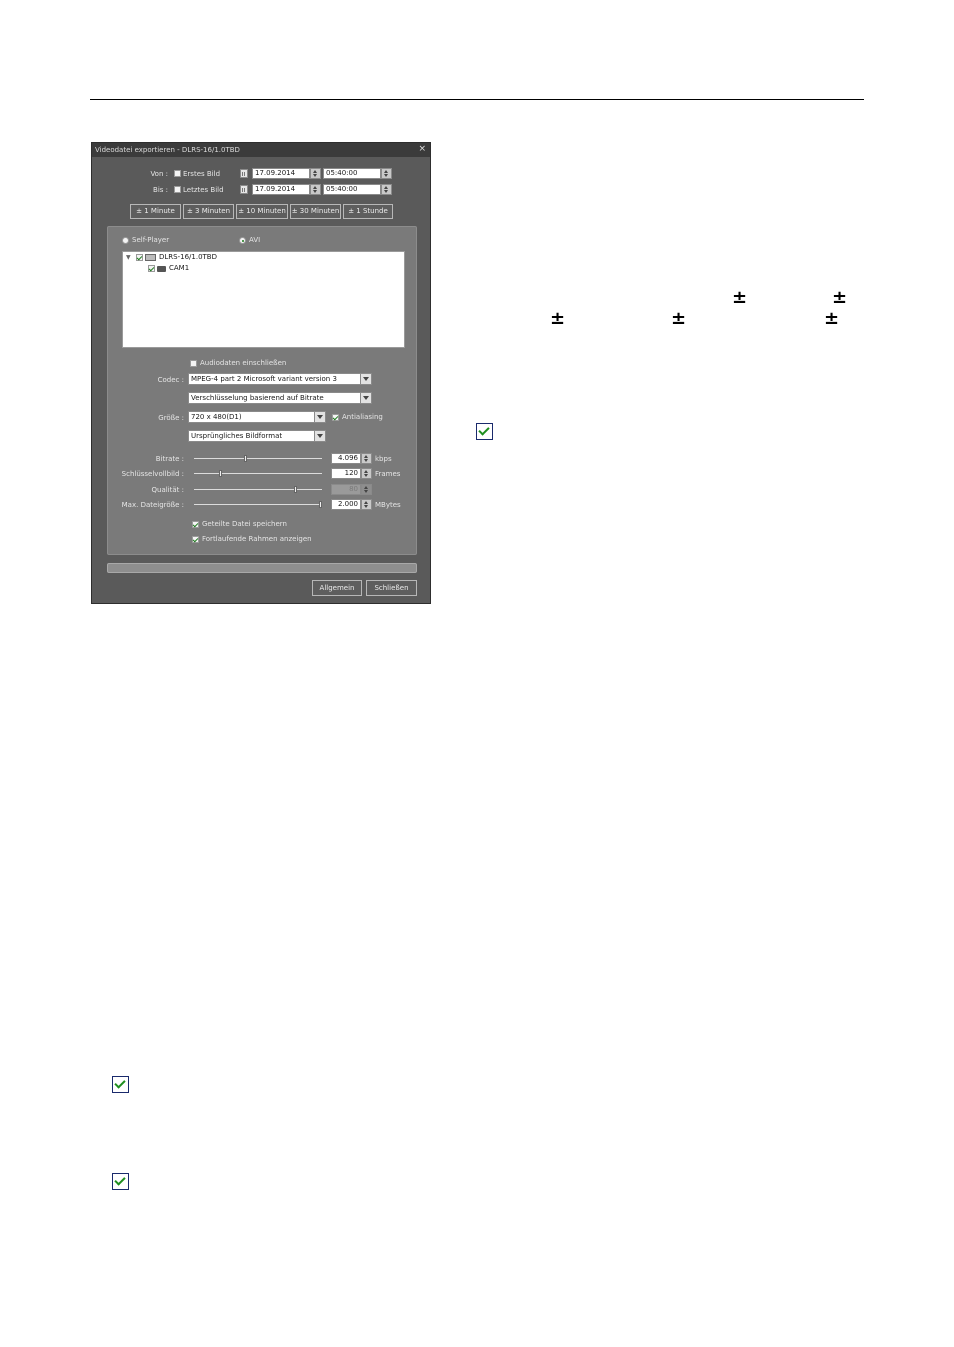 This screenshot has width=954, height=1347. What do you see at coordinates (202, 174) in the screenshot?
I see `first-frame-label: Erstes Bild` at bounding box center [202, 174].